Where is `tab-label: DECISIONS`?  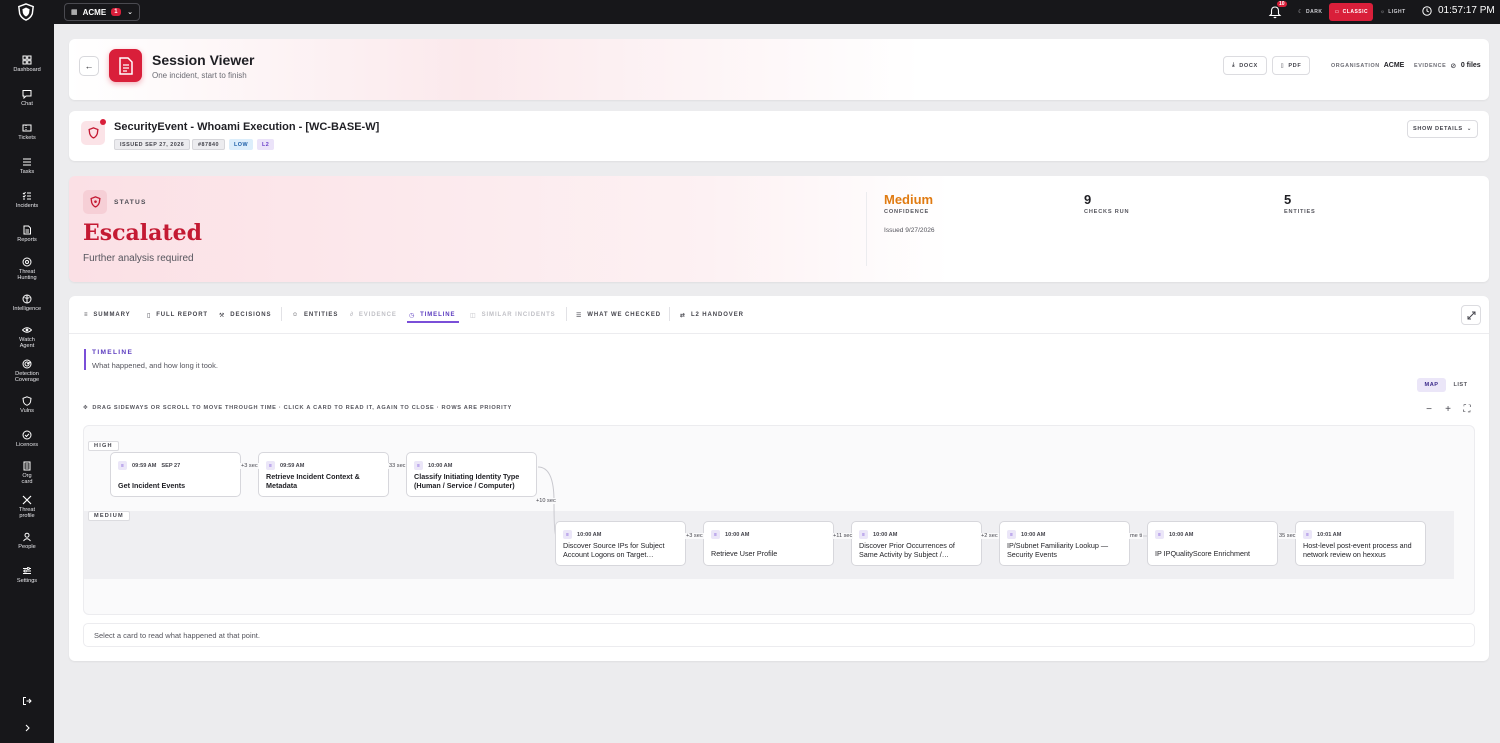
tab-label: DECISIONS is located at coordinates (251, 315).